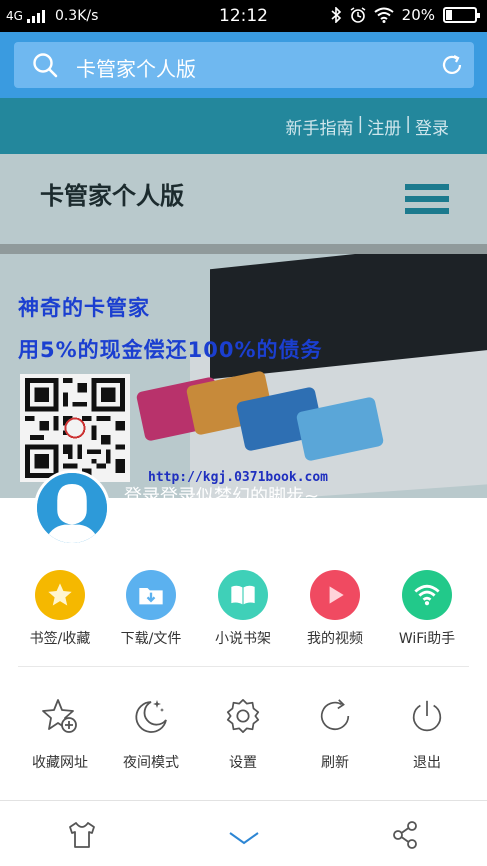 The height and width of the screenshot is (866, 487). I want to click on settings-label: 设置, so click(243, 763).